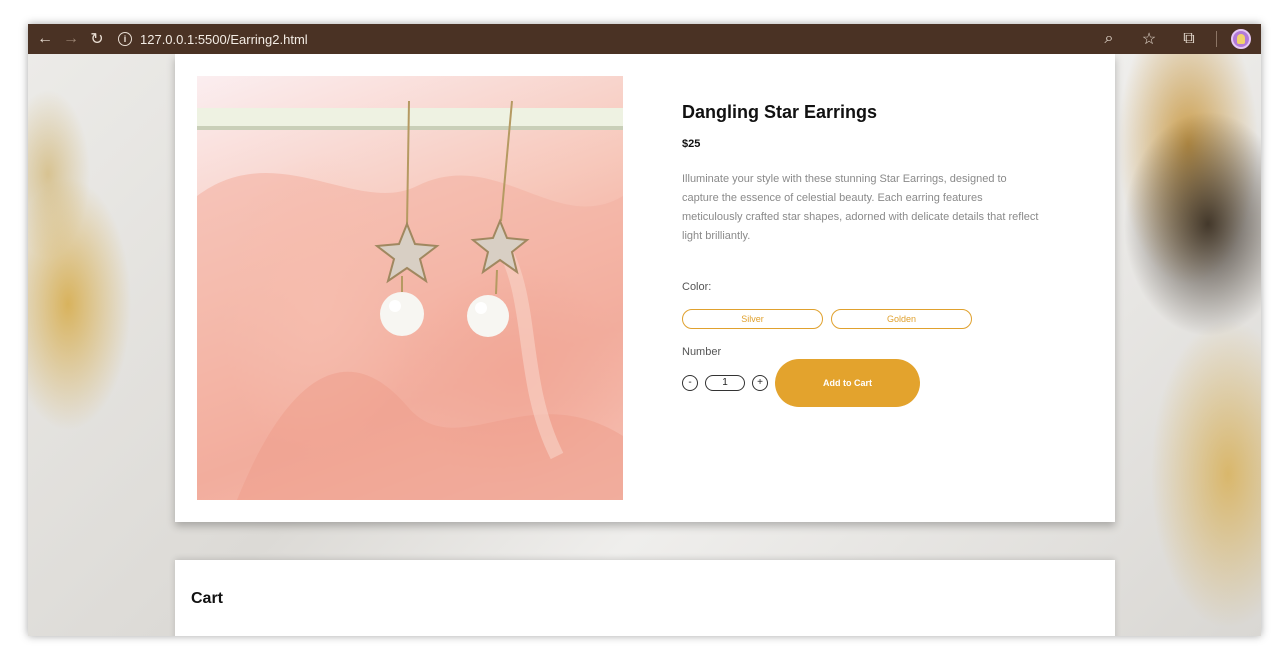  Describe the element at coordinates (1189, 39) in the screenshot. I see `extensions-icon: ⧉` at that location.